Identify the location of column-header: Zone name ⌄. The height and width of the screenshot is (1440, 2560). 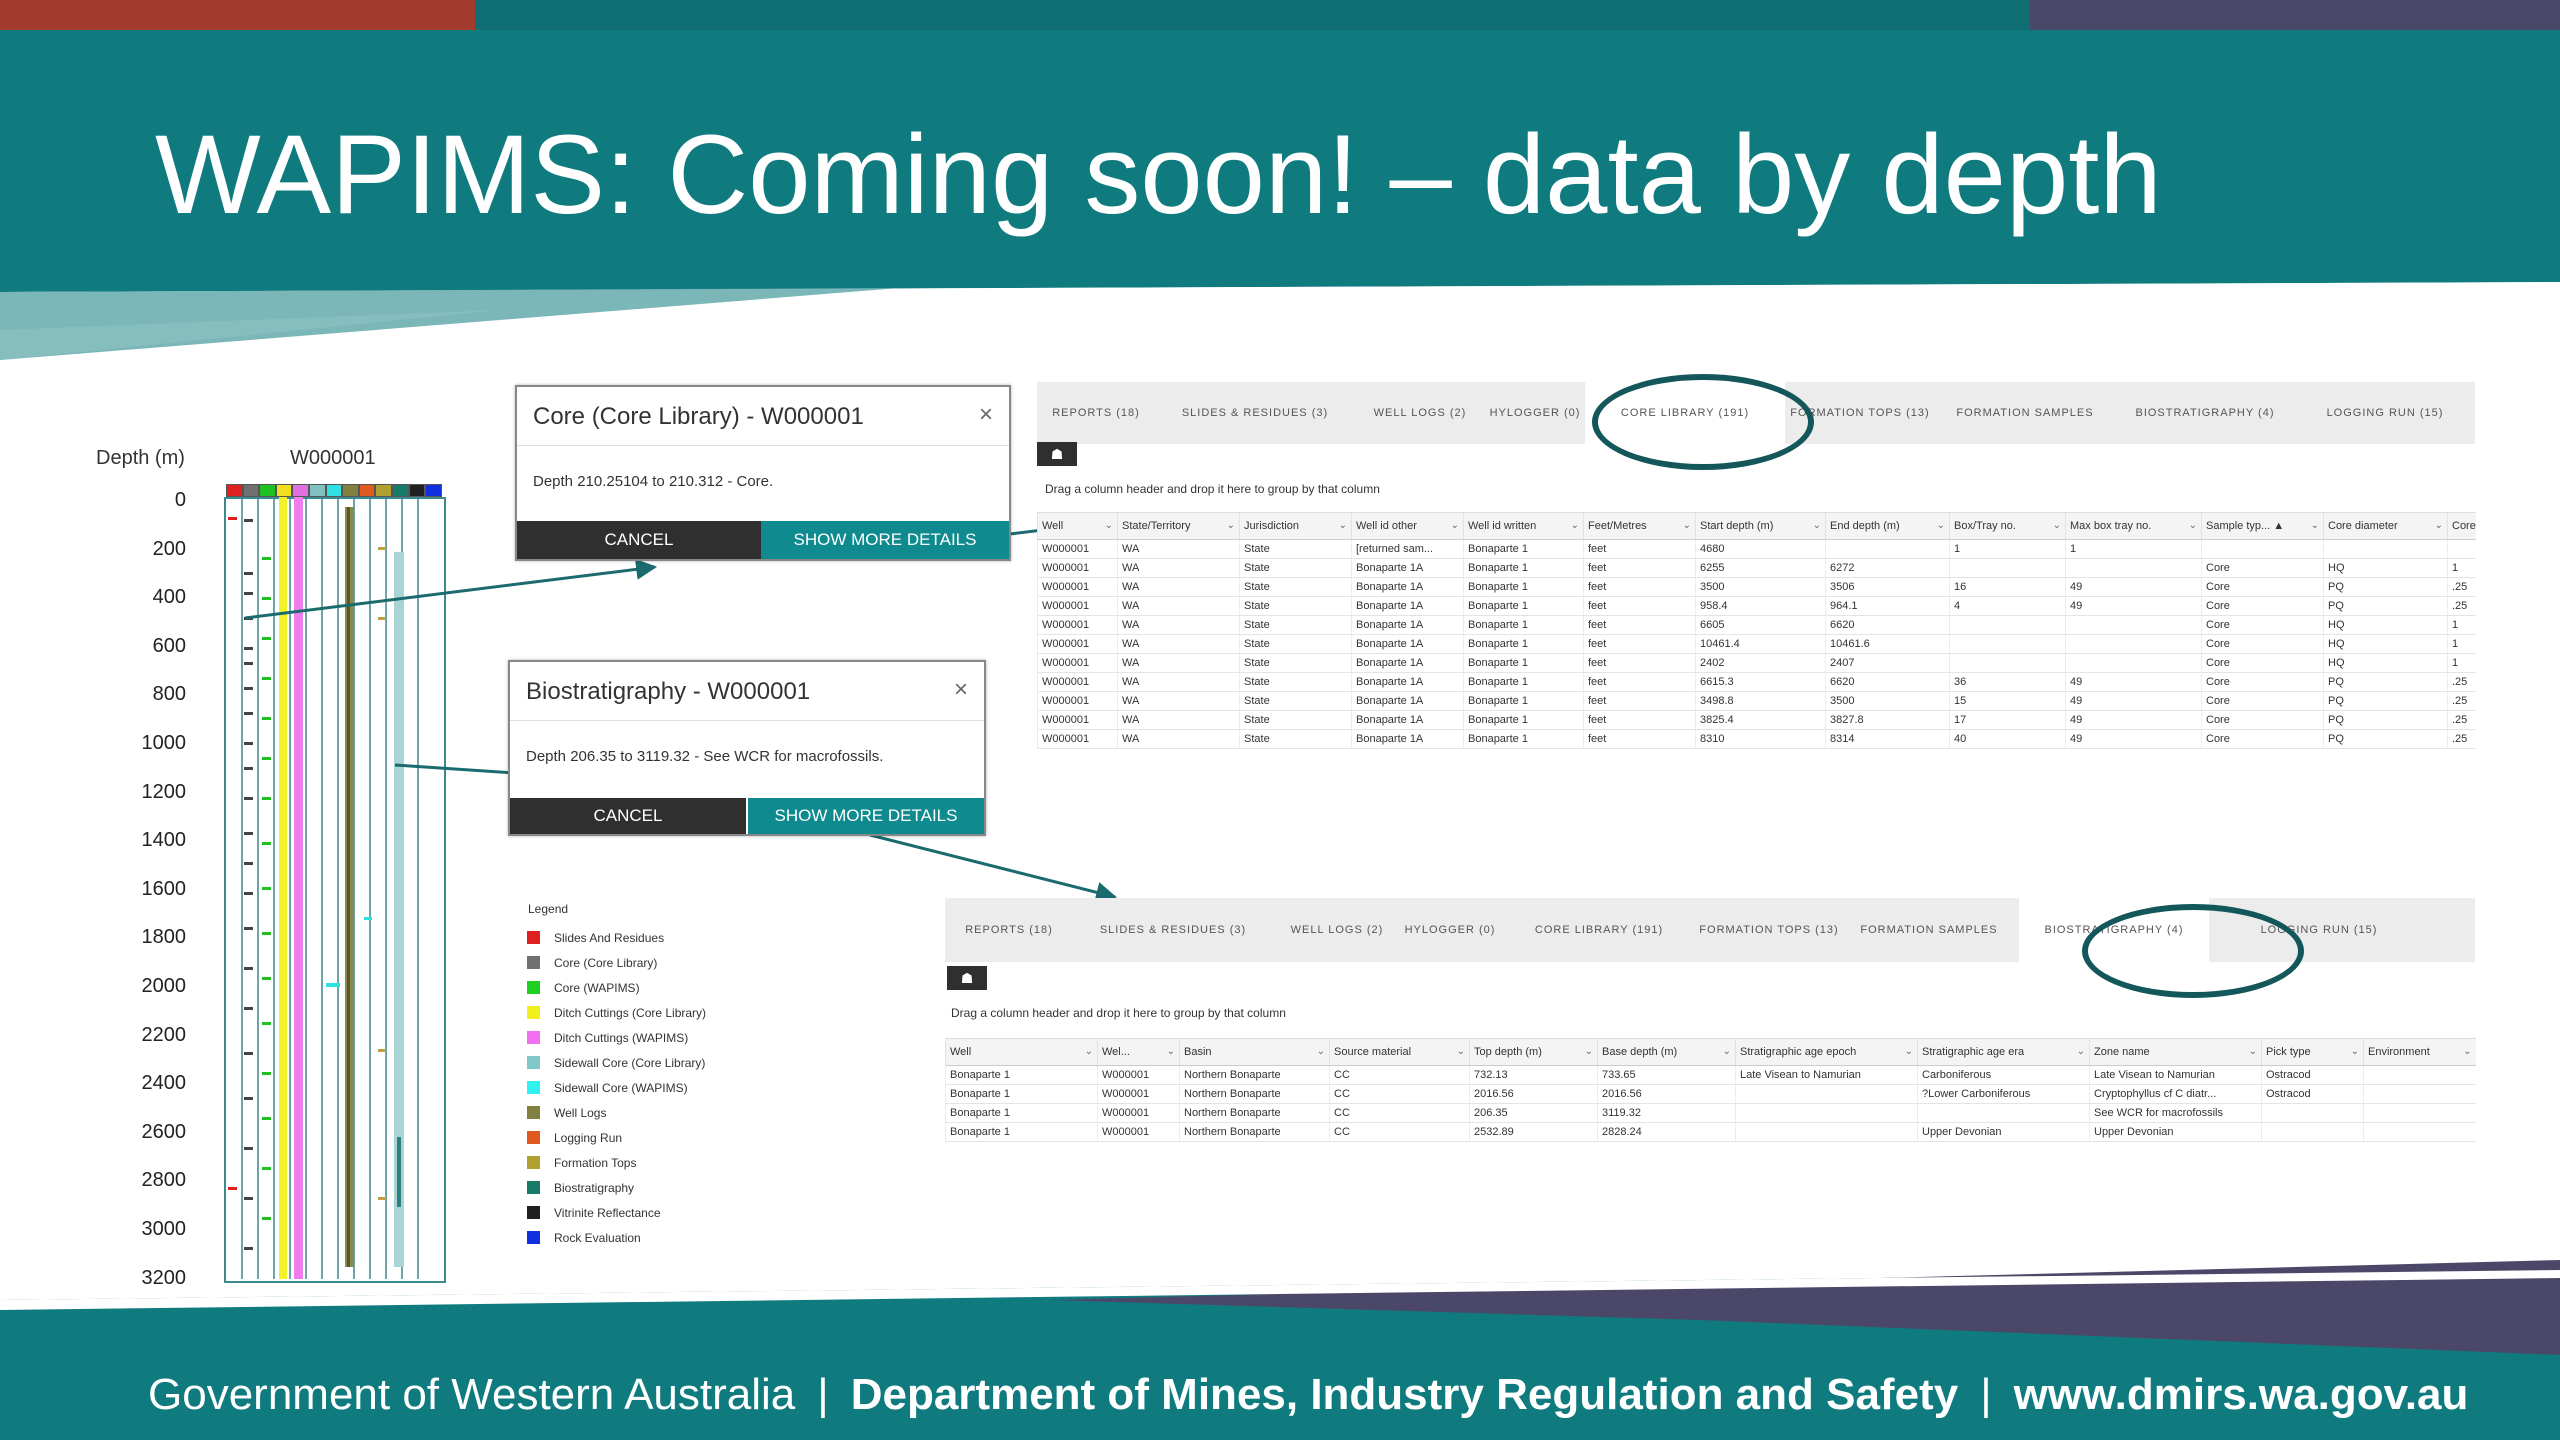
(2175, 1052).